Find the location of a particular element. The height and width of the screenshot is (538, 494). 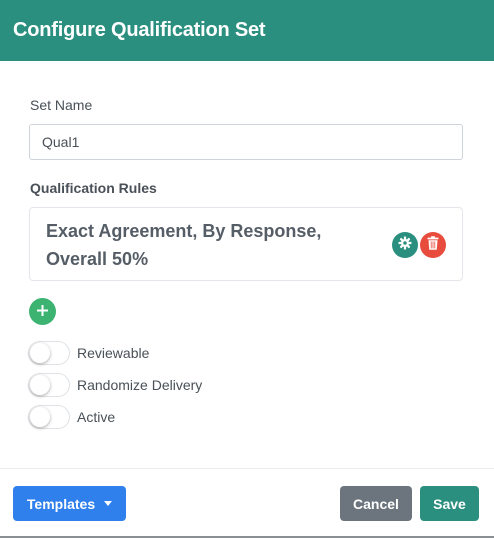

rule-settings-button is located at coordinates (405, 245).